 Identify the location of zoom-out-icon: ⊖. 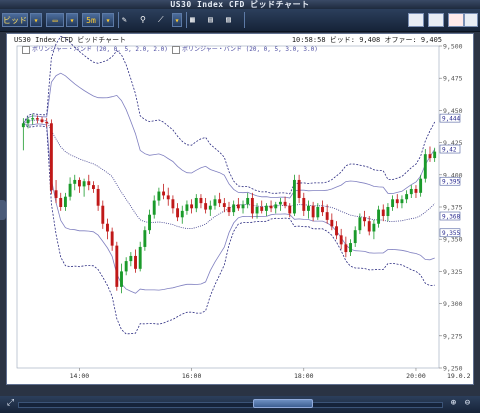
(467, 403).